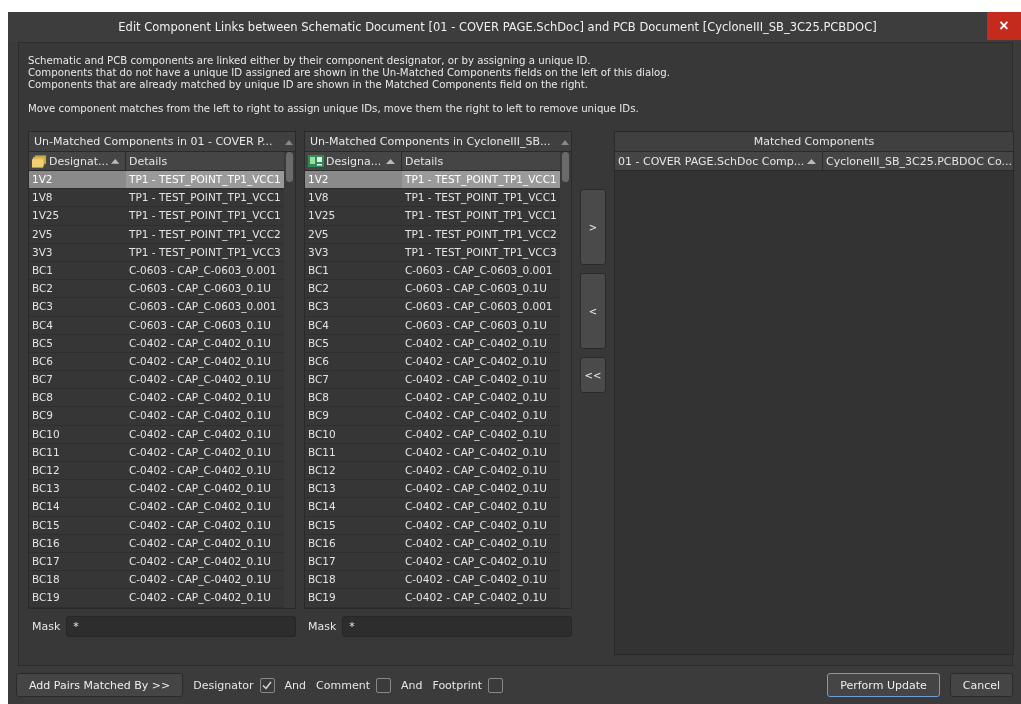  Describe the element at coordinates (318, 198) in the screenshot. I see `table-cell-text: 1V8` at that location.